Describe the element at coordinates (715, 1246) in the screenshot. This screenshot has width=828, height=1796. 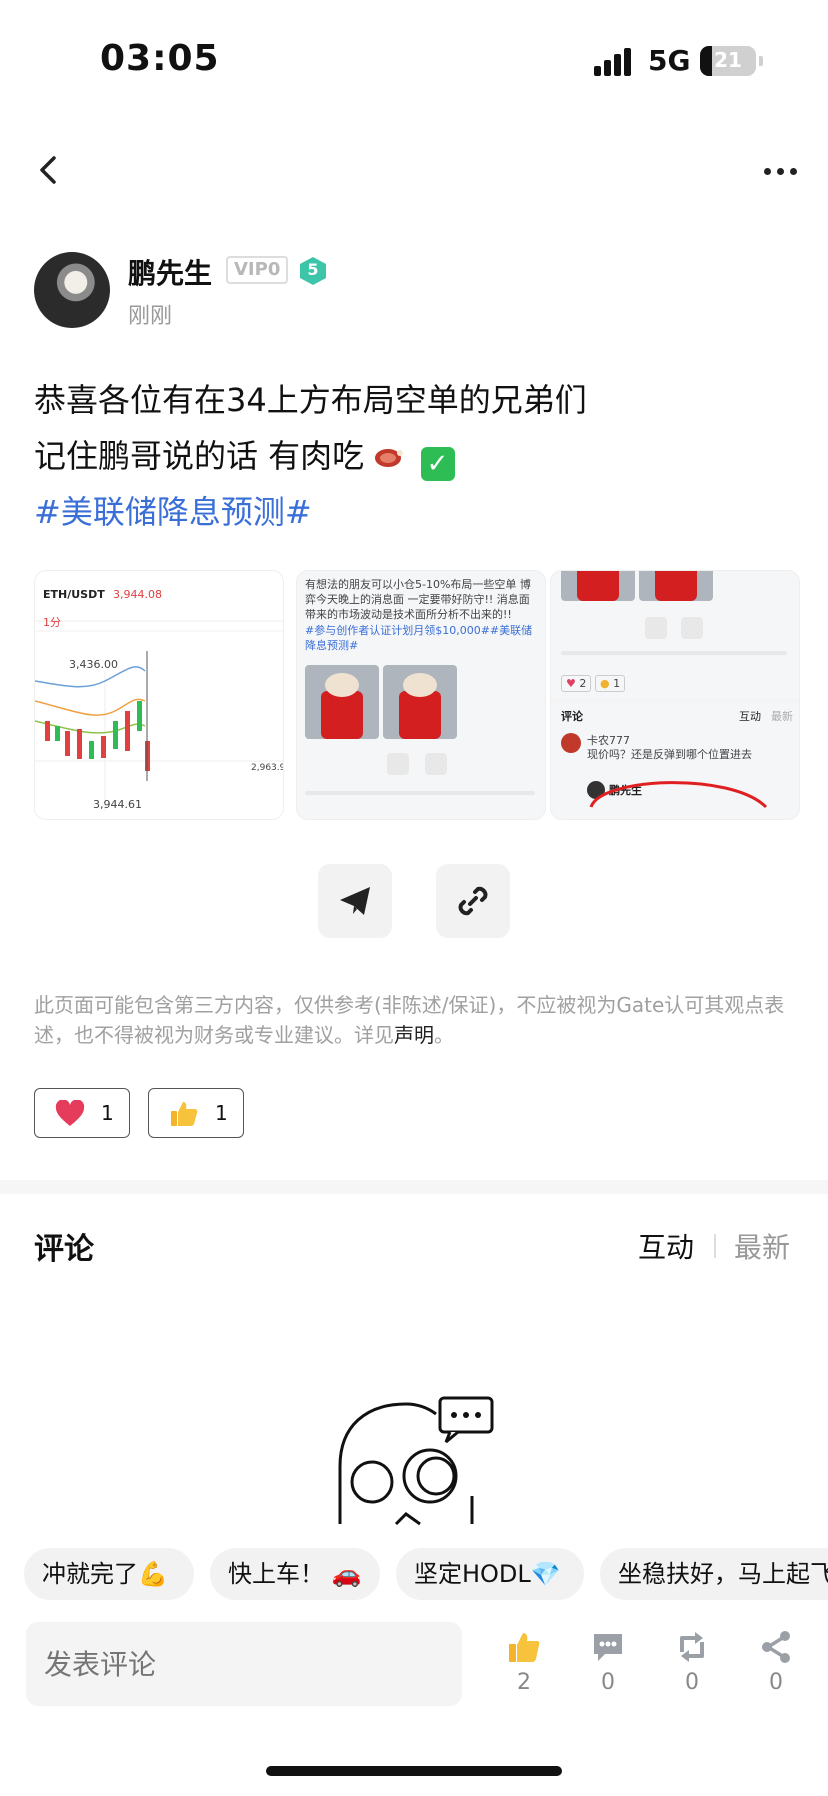
I see `tab-separator` at that location.